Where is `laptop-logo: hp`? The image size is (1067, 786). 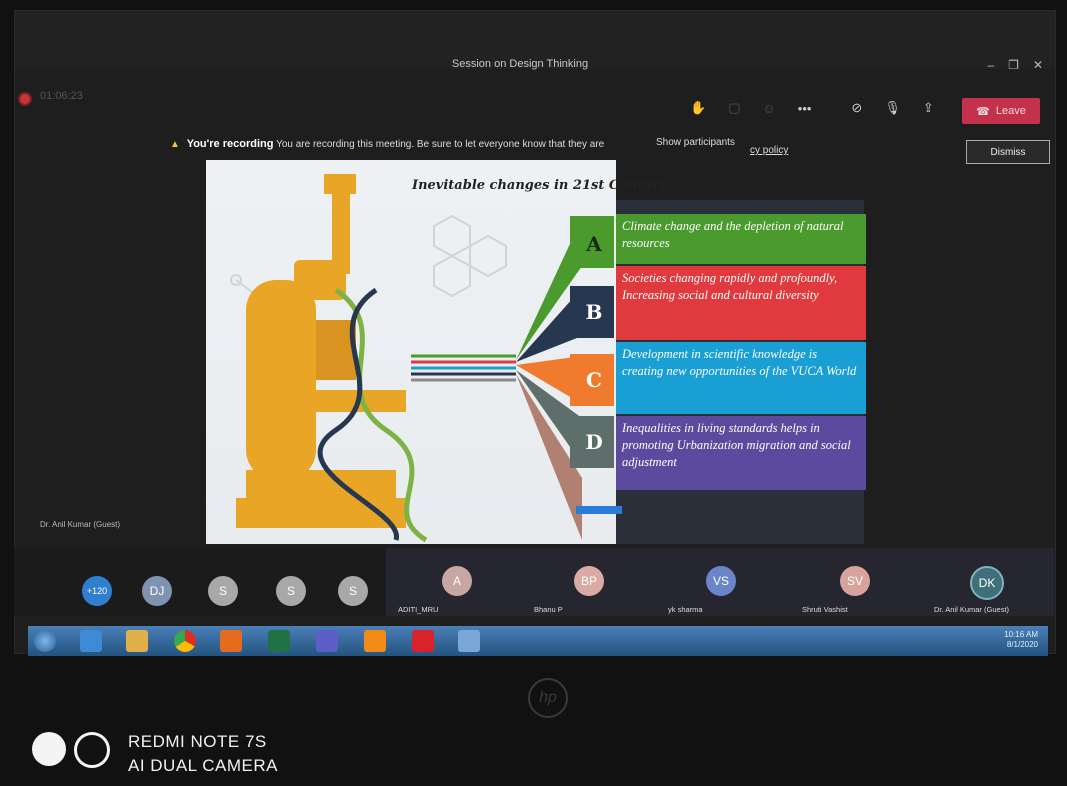
laptop-logo: hp is located at coordinates (548, 698).